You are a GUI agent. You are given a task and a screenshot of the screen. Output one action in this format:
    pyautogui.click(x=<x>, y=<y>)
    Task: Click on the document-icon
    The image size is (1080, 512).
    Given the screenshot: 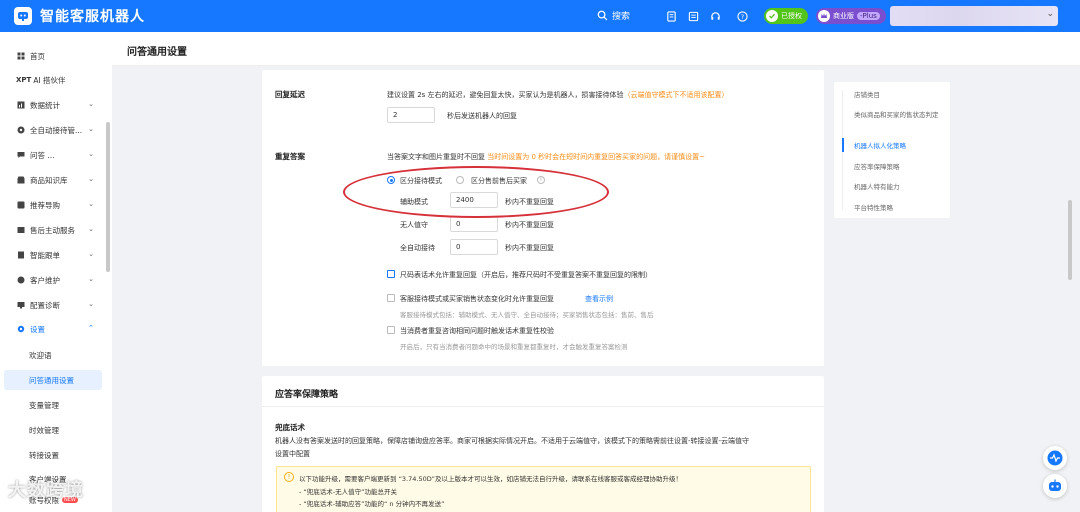 What is the action you would take?
    pyautogui.click(x=671, y=16)
    